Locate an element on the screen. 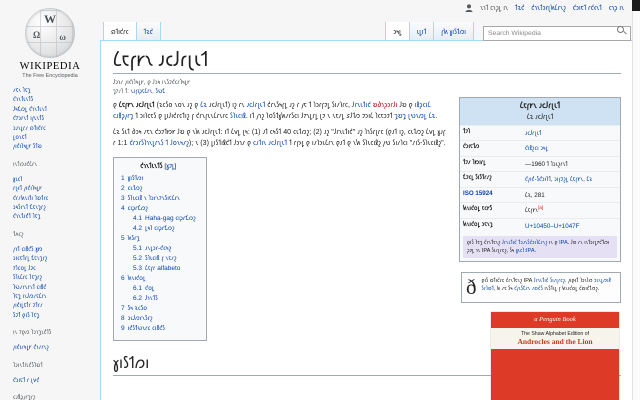 The height and width of the screenshot is (400, 640). toc-item-label: 𐑦𐑒𐑕𐑑𐑻𐑯𐑩𐑤 𐑤𐑦𐑙𐑒𐑕 is located at coordinates (146, 328).